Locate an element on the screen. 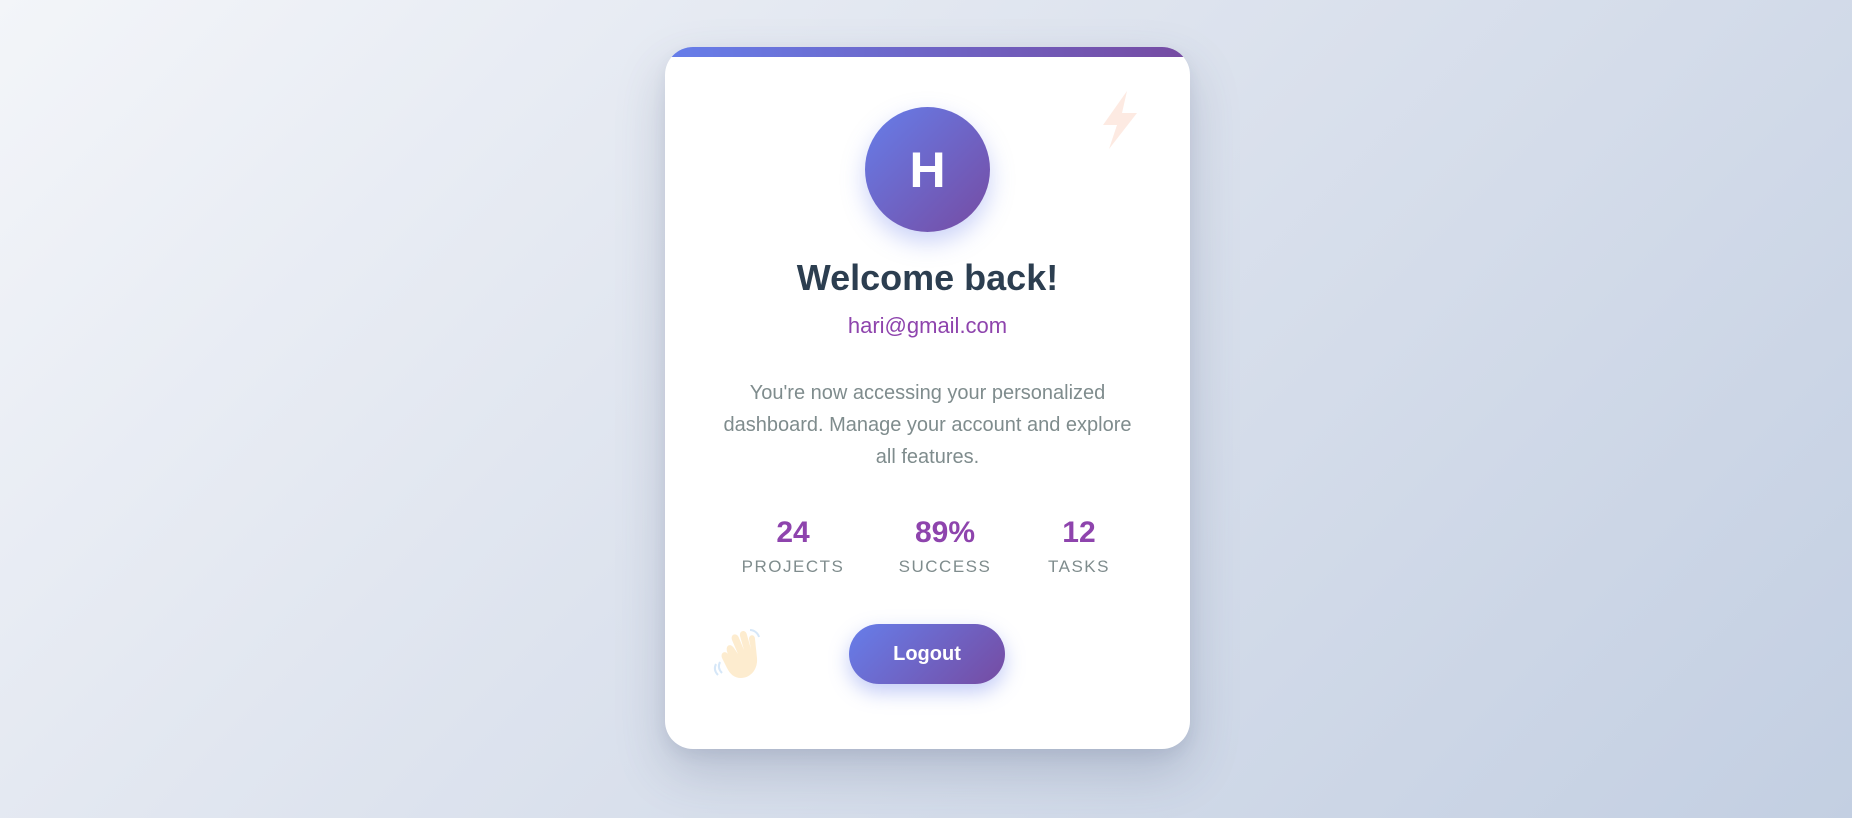 The height and width of the screenshot is (818, 1852). stat-tasks: 12 Tasks is located at coordinates (1079, 546).